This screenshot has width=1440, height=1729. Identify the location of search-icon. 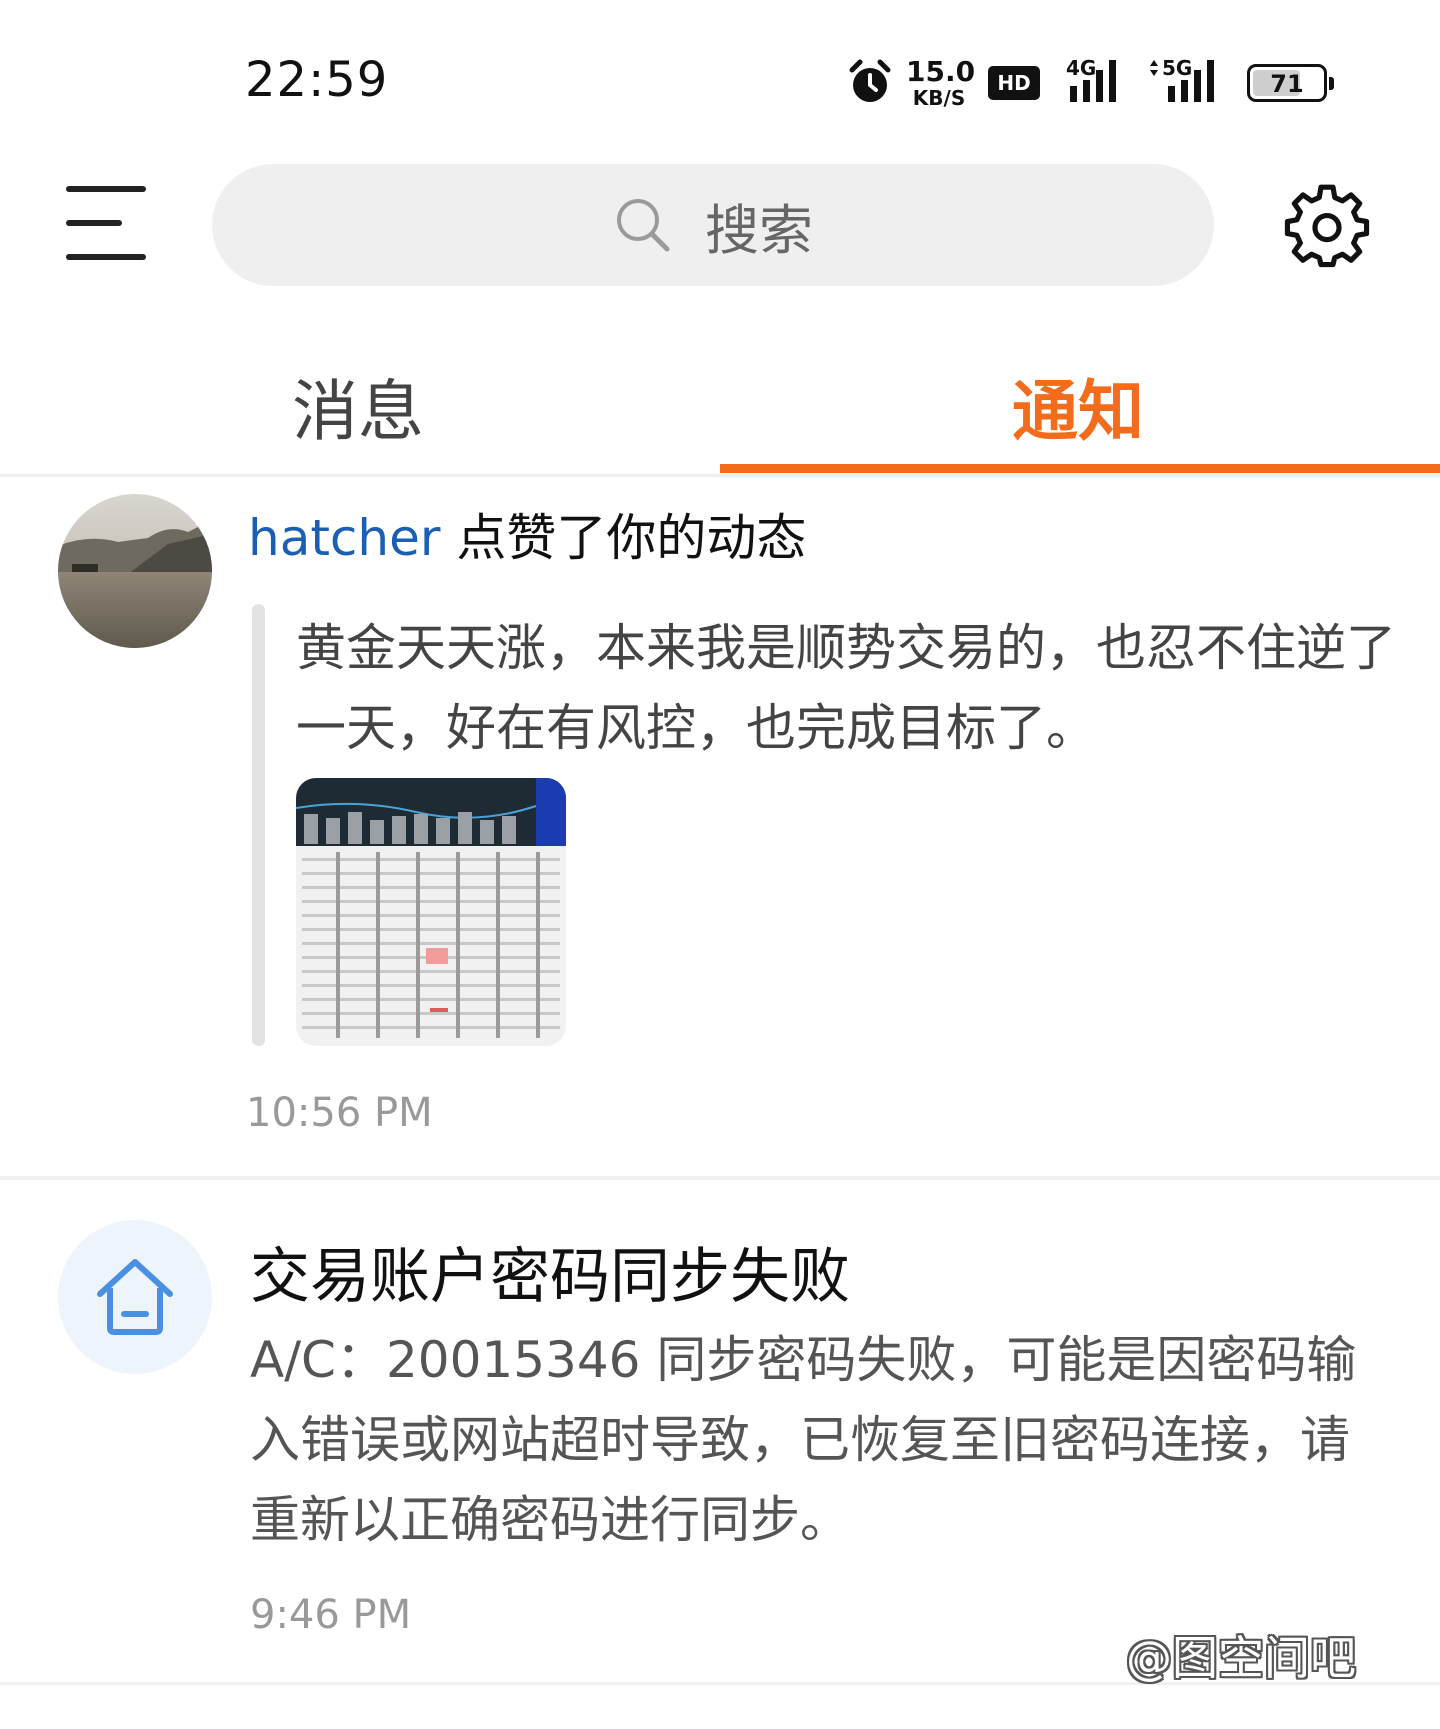
(643, 225).